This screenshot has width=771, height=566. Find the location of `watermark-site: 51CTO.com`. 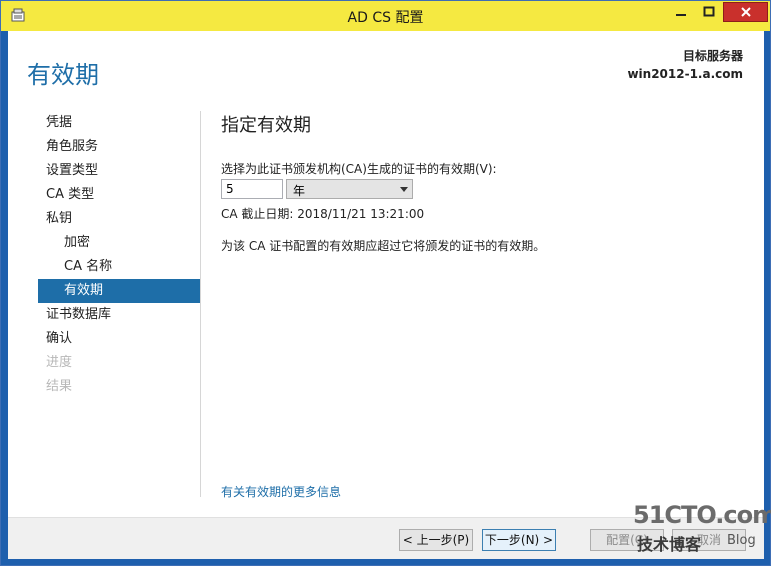

watermark-site: 51CTO.com is located at coordinates (702, 515).